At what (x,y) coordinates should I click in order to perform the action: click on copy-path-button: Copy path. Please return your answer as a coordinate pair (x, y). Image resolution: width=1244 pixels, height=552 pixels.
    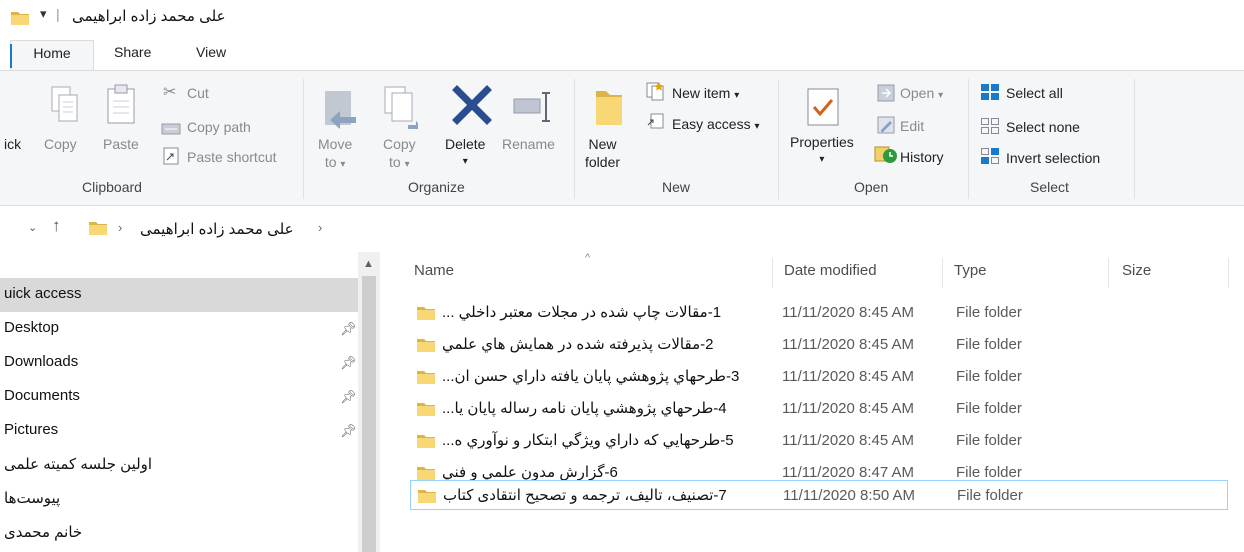
    Looking at the image, I should click on (219, 127).